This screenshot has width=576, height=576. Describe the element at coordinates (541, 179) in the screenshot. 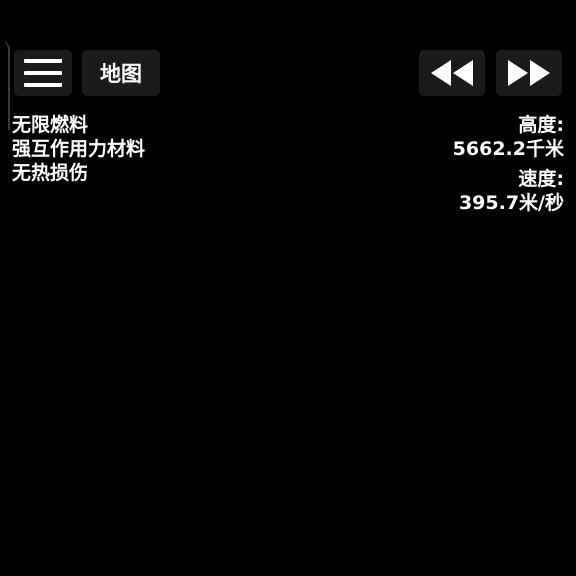

I see `velocity-label: 速度:` at that location.